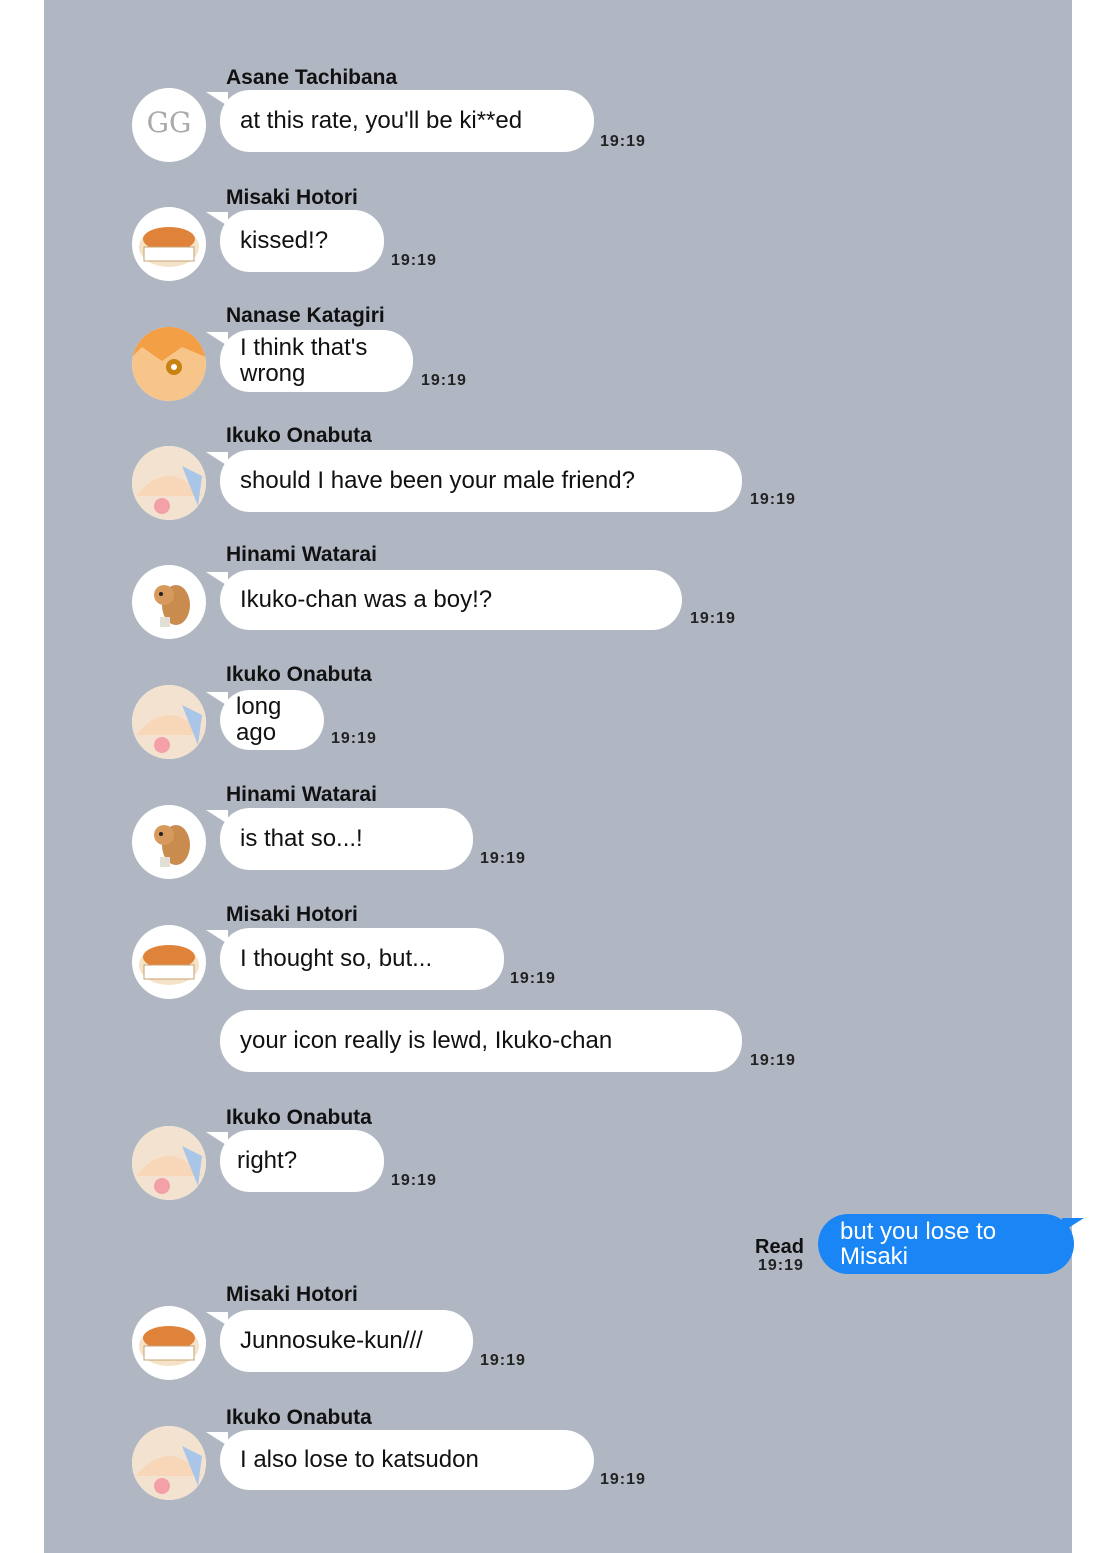 The image size is (1100, 1553). I want to click on message-bubble: at this rate, you'll be ki**ed, so click(400, 121).